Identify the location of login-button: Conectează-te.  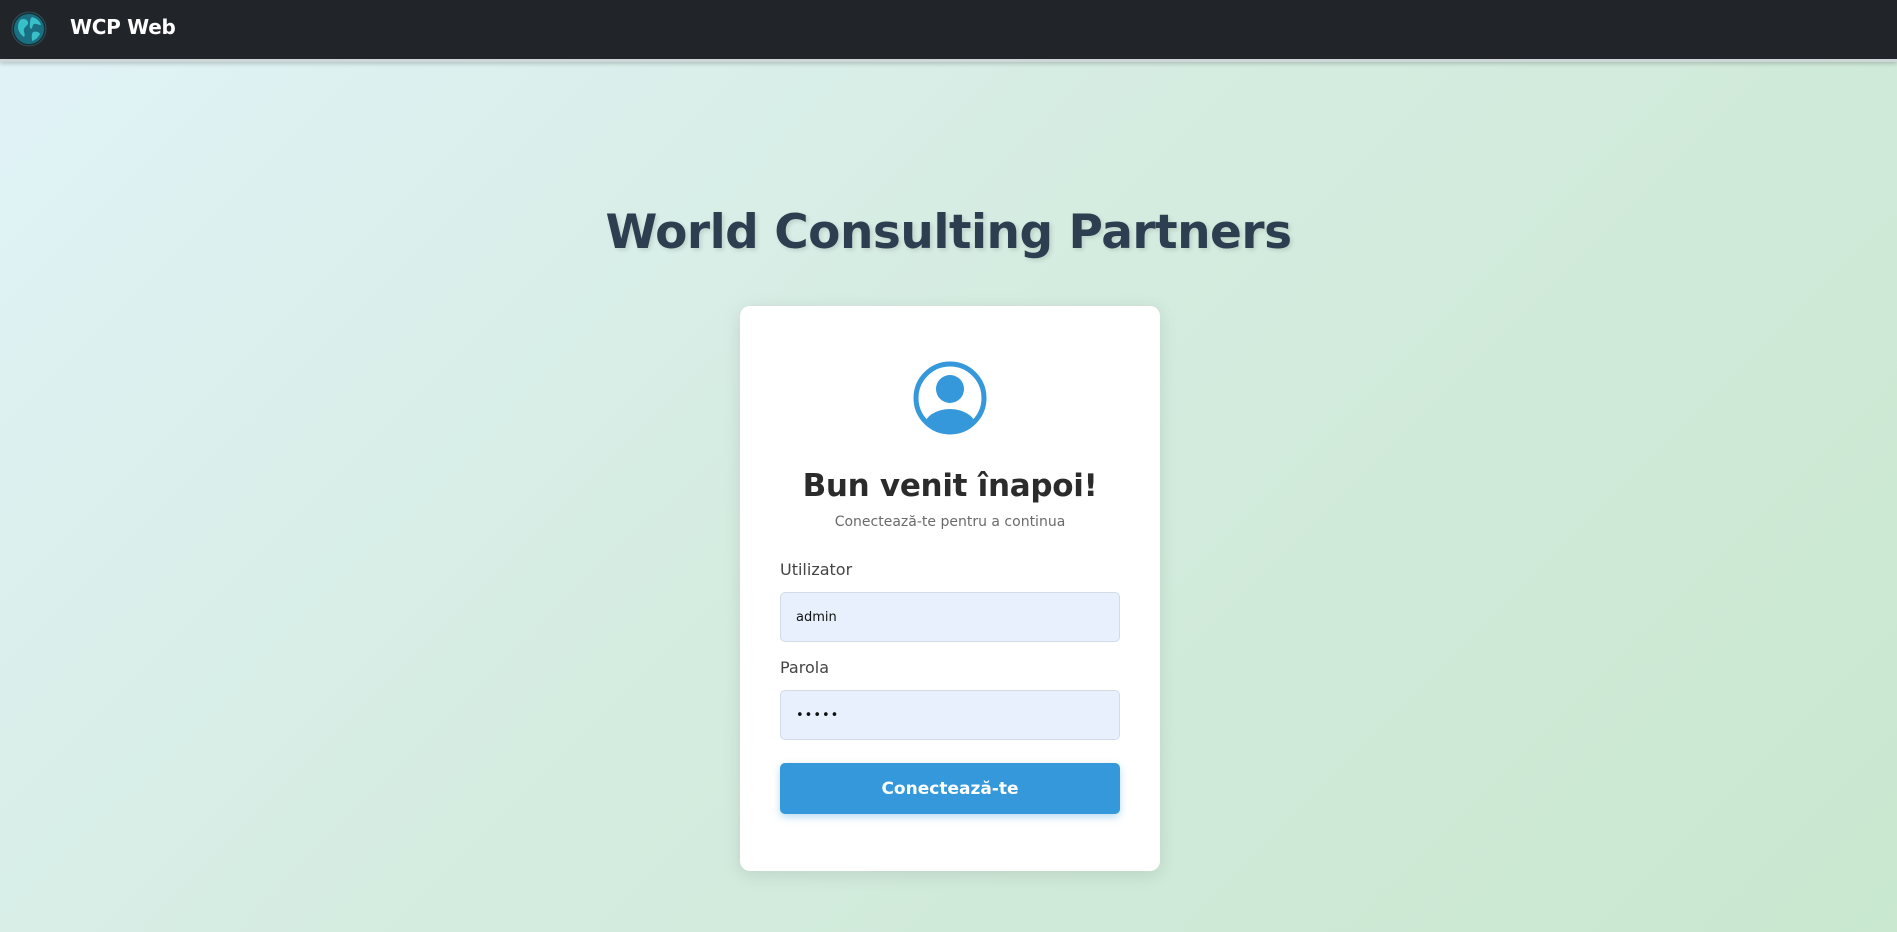
(950, 788).